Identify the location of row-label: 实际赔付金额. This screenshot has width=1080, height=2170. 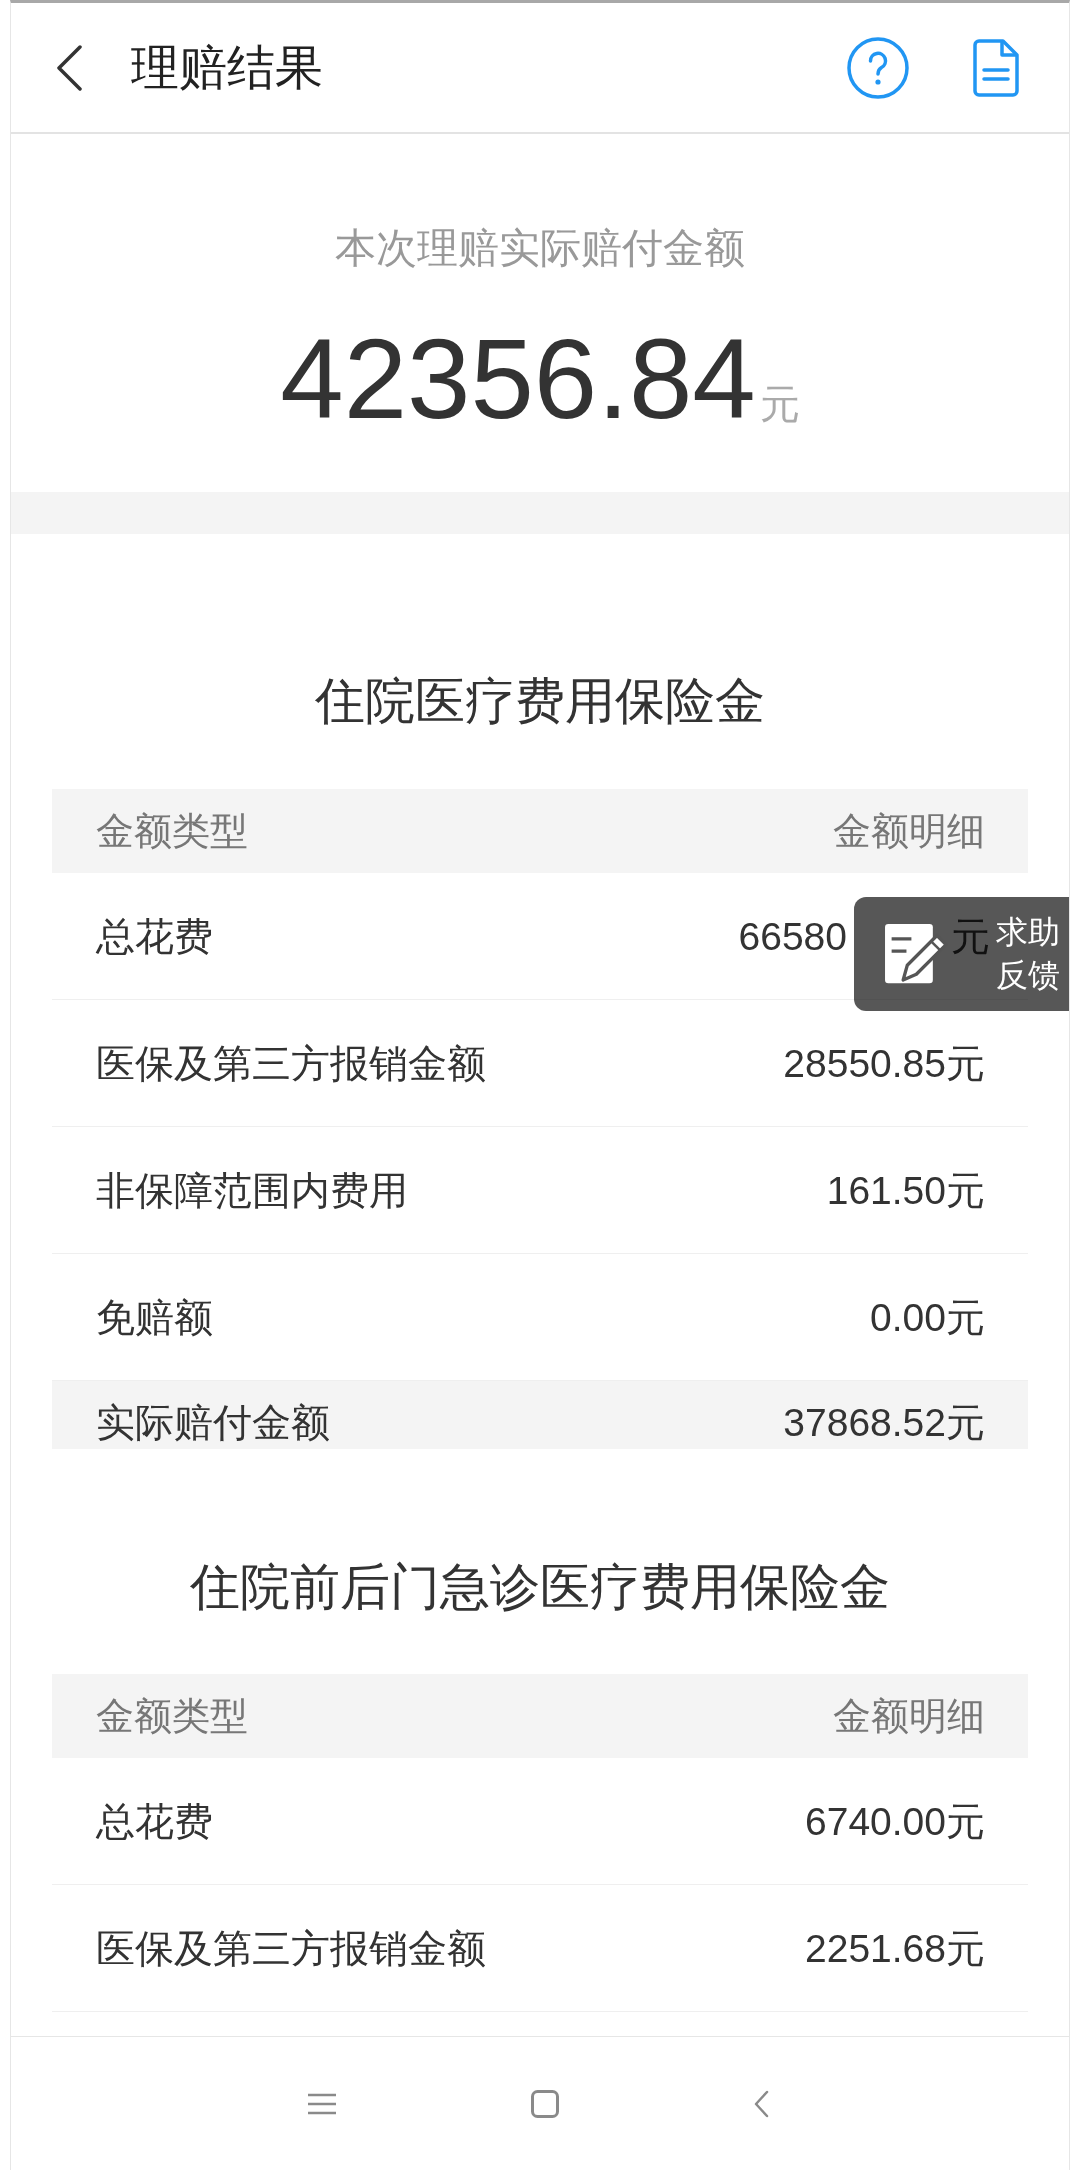
(213, 1423).